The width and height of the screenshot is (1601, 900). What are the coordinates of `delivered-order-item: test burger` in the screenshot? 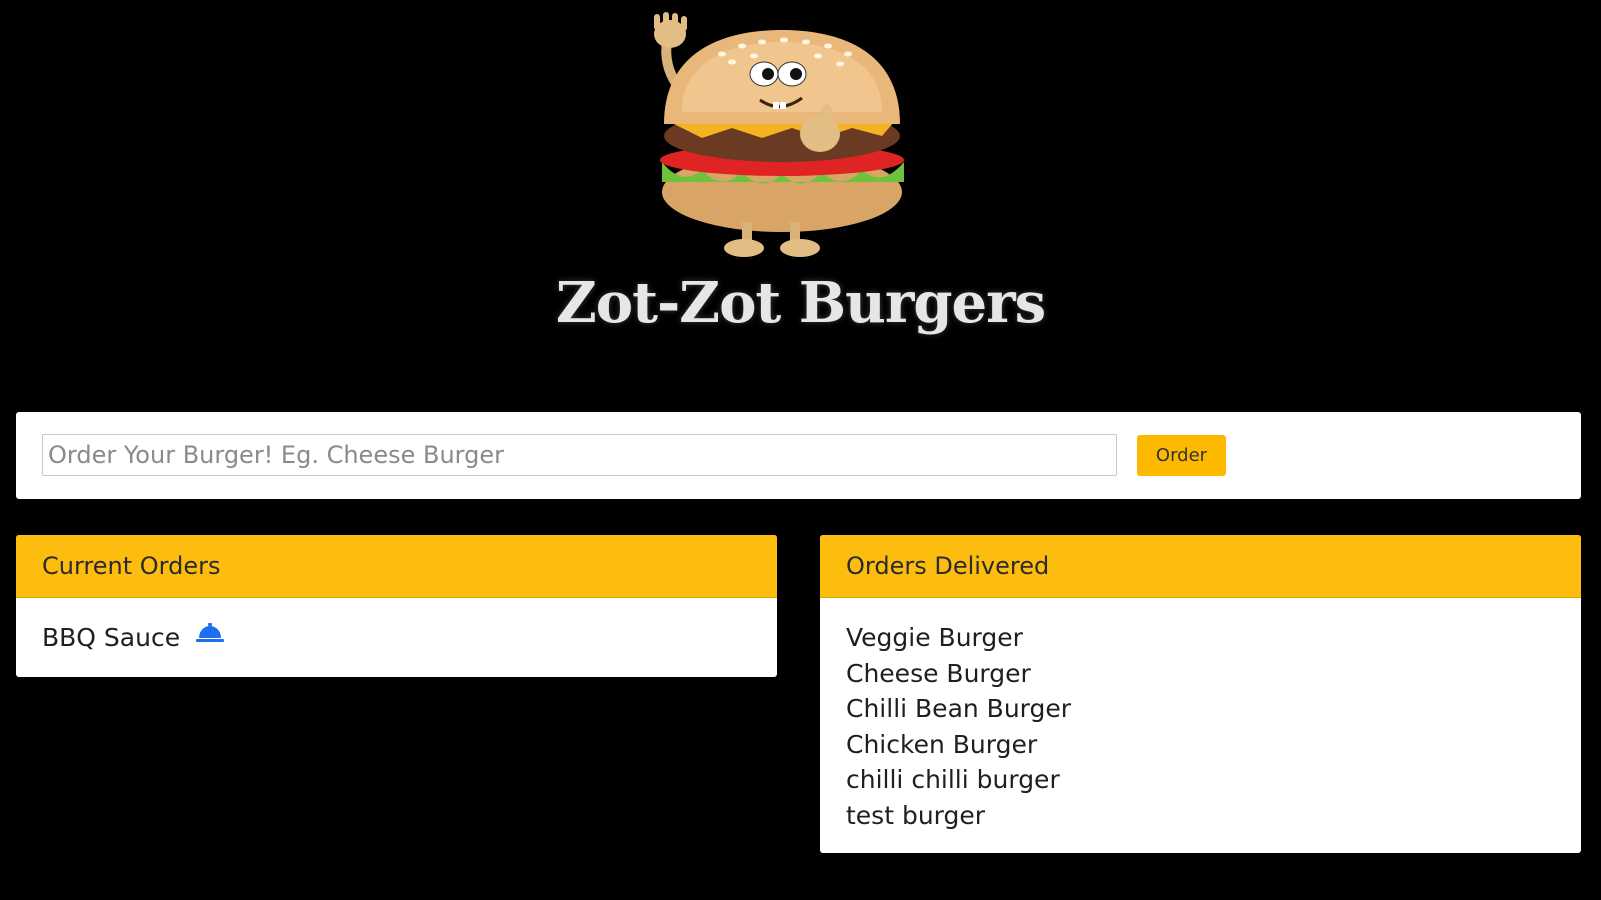 It's located at (916, 815).